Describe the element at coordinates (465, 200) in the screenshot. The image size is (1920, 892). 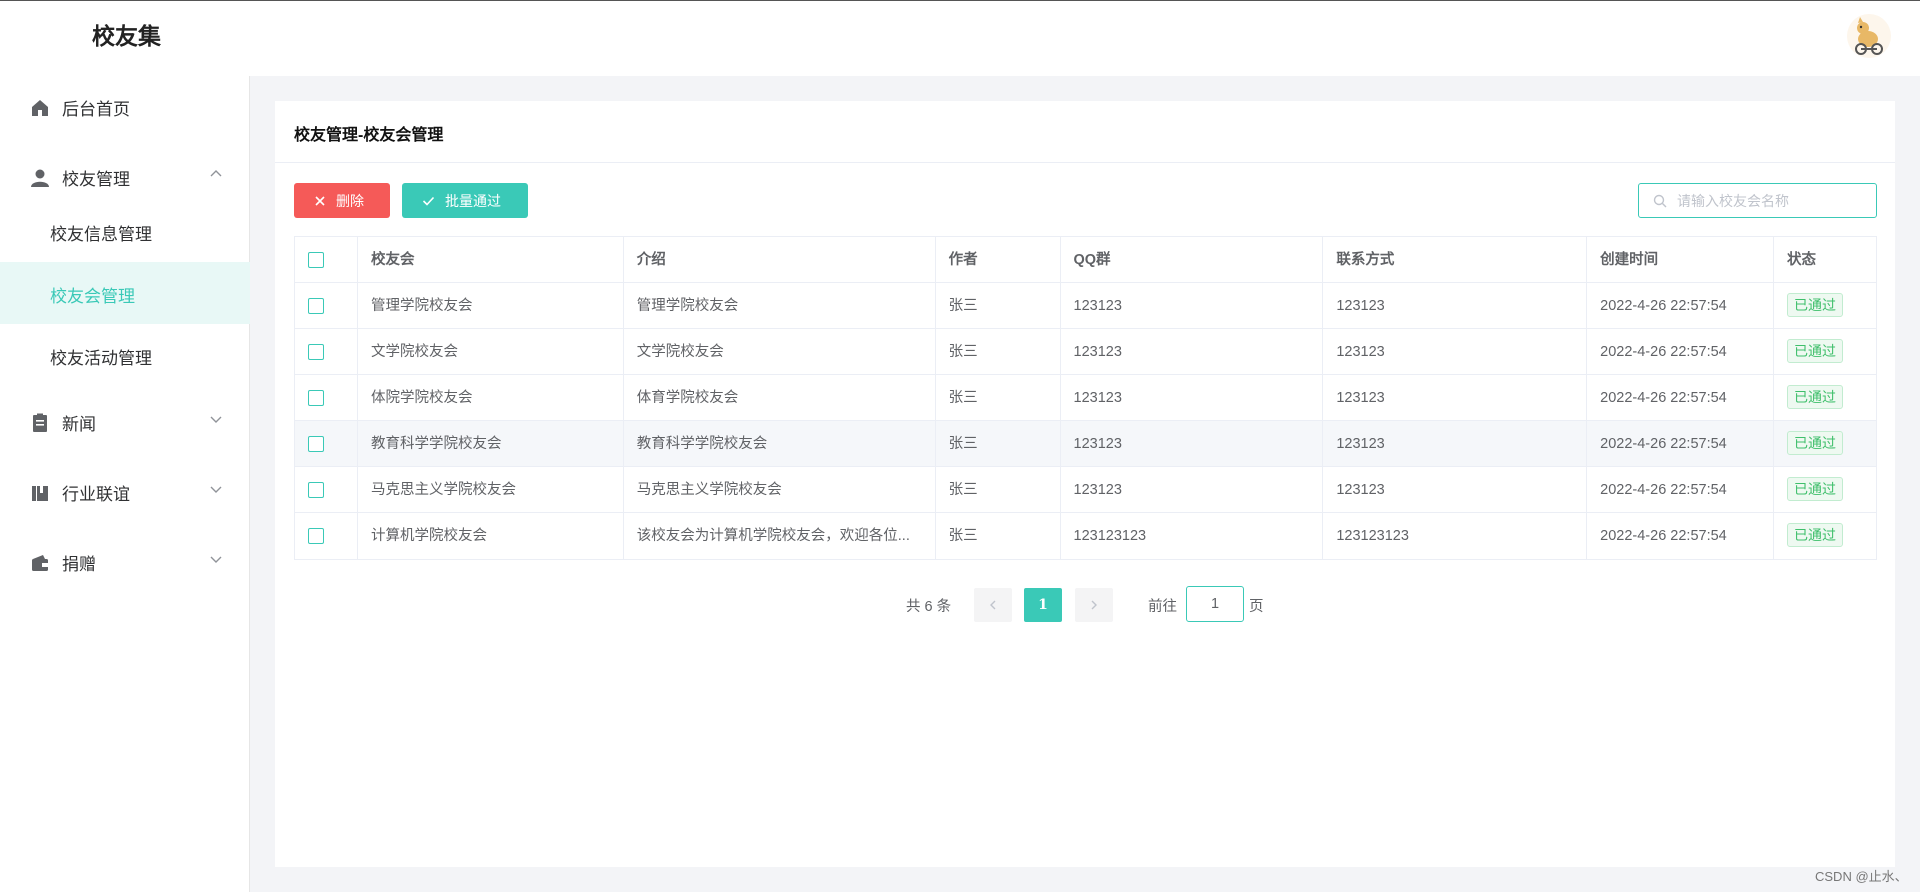
I see `batch-pass-button: 批量通过` at that location.